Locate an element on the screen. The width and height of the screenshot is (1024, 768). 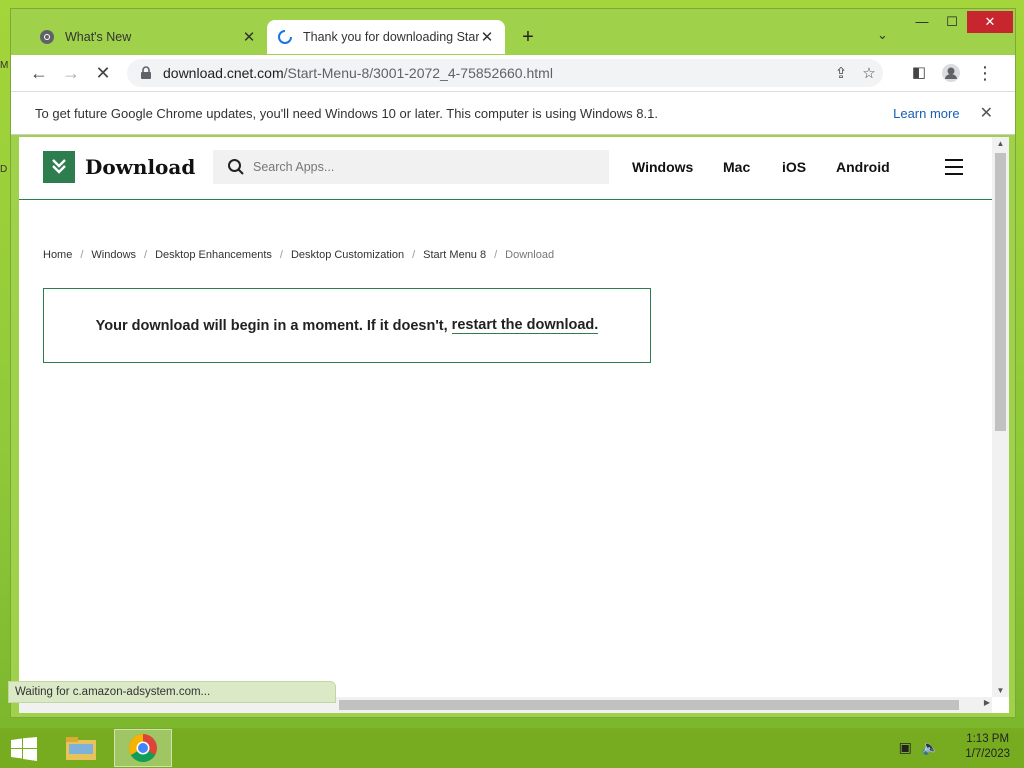
site-search-box is located at coordinates (411, 167).